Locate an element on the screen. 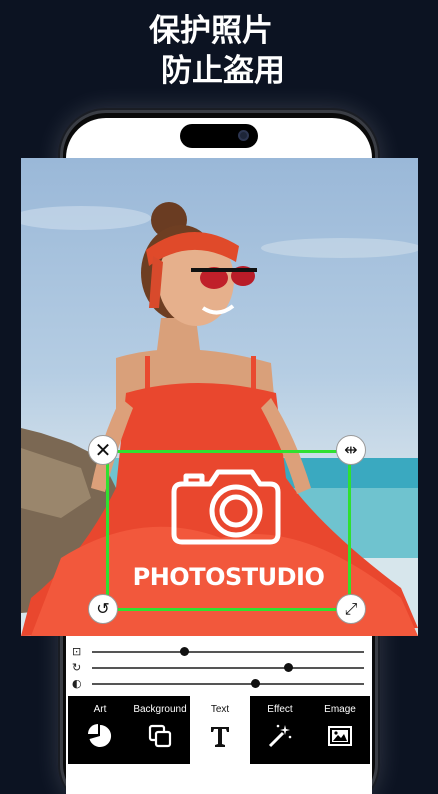  tab-emage: Emage is located at coordinates (340, 730).